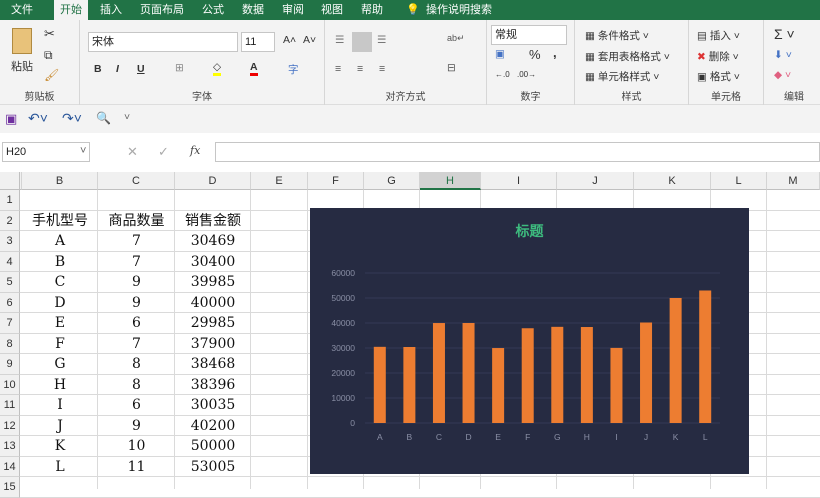 The width and height of the screenshot is (820, 498). I want to click on currency-icon: ▣, so click(500, 54).